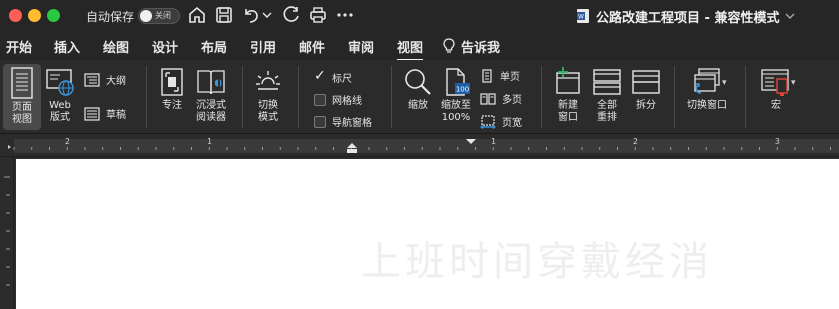  Describe the element at coordinates (263, 46) in the screenshot. I see `tab-references: 引用` at that location.